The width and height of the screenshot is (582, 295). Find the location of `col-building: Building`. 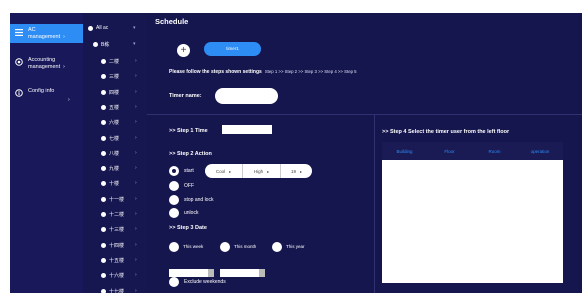

col-building: Building is located at coordinates (404, 151).